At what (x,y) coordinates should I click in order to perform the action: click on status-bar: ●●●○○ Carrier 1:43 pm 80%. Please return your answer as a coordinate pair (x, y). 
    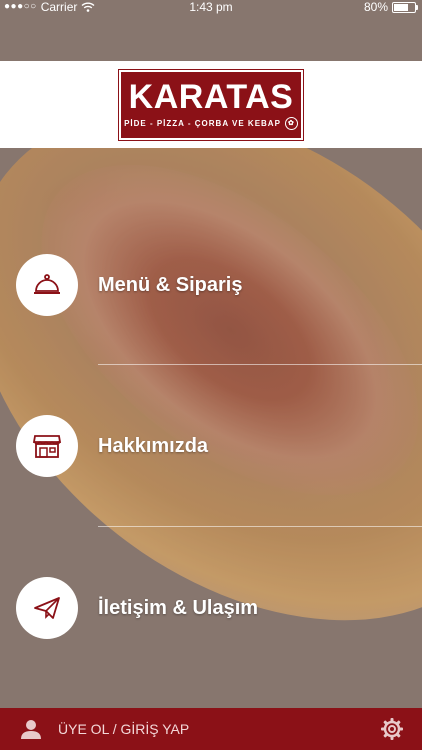
    Looking at the image, I should click on (211, 7).